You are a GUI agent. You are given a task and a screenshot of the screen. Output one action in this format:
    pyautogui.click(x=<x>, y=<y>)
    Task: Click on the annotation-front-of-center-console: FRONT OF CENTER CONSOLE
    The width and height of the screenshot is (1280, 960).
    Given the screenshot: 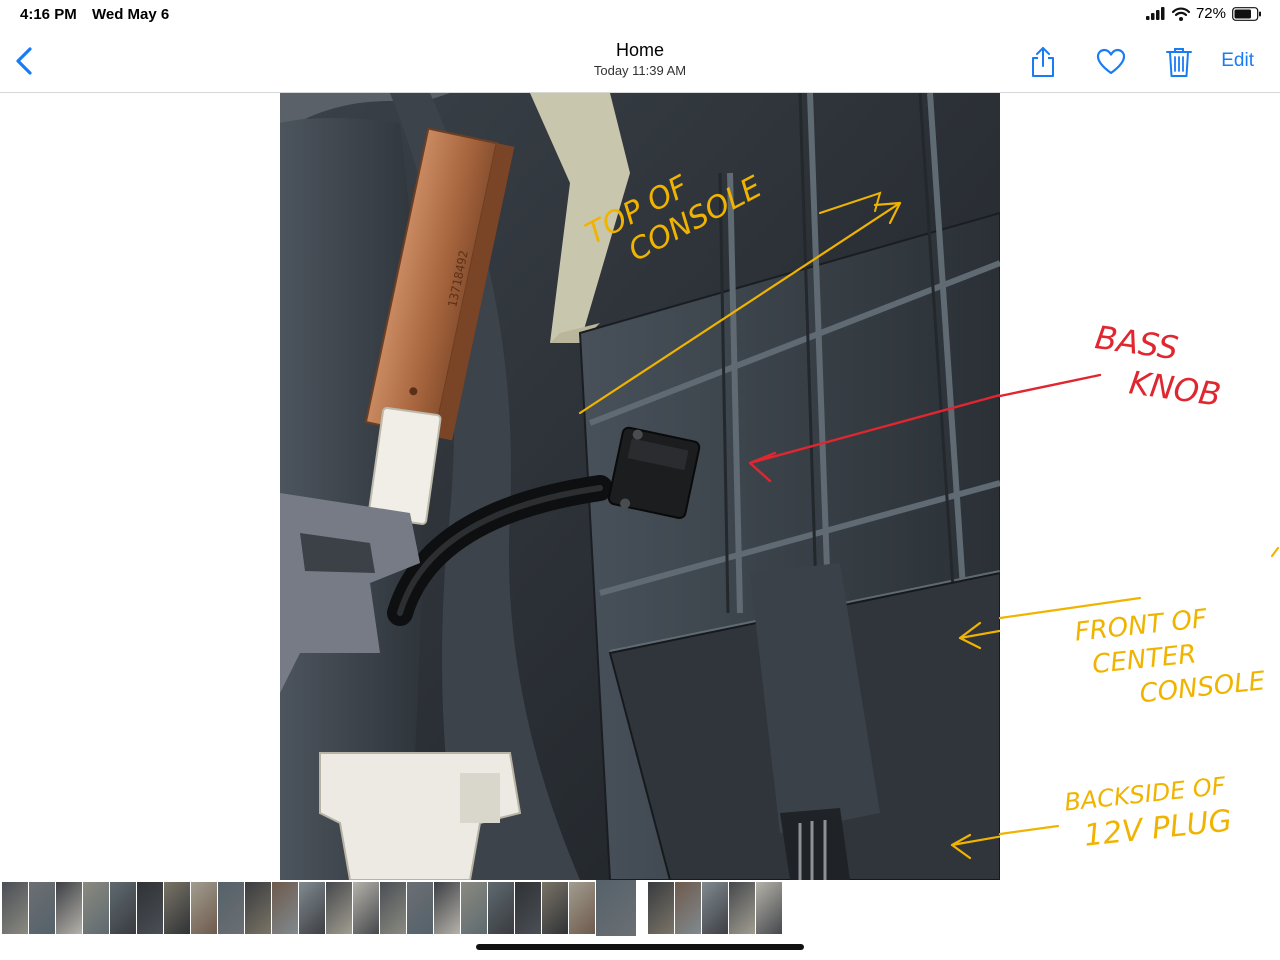 What is the action you would take?
    pyautogui.click(x=1170, y=657)
    